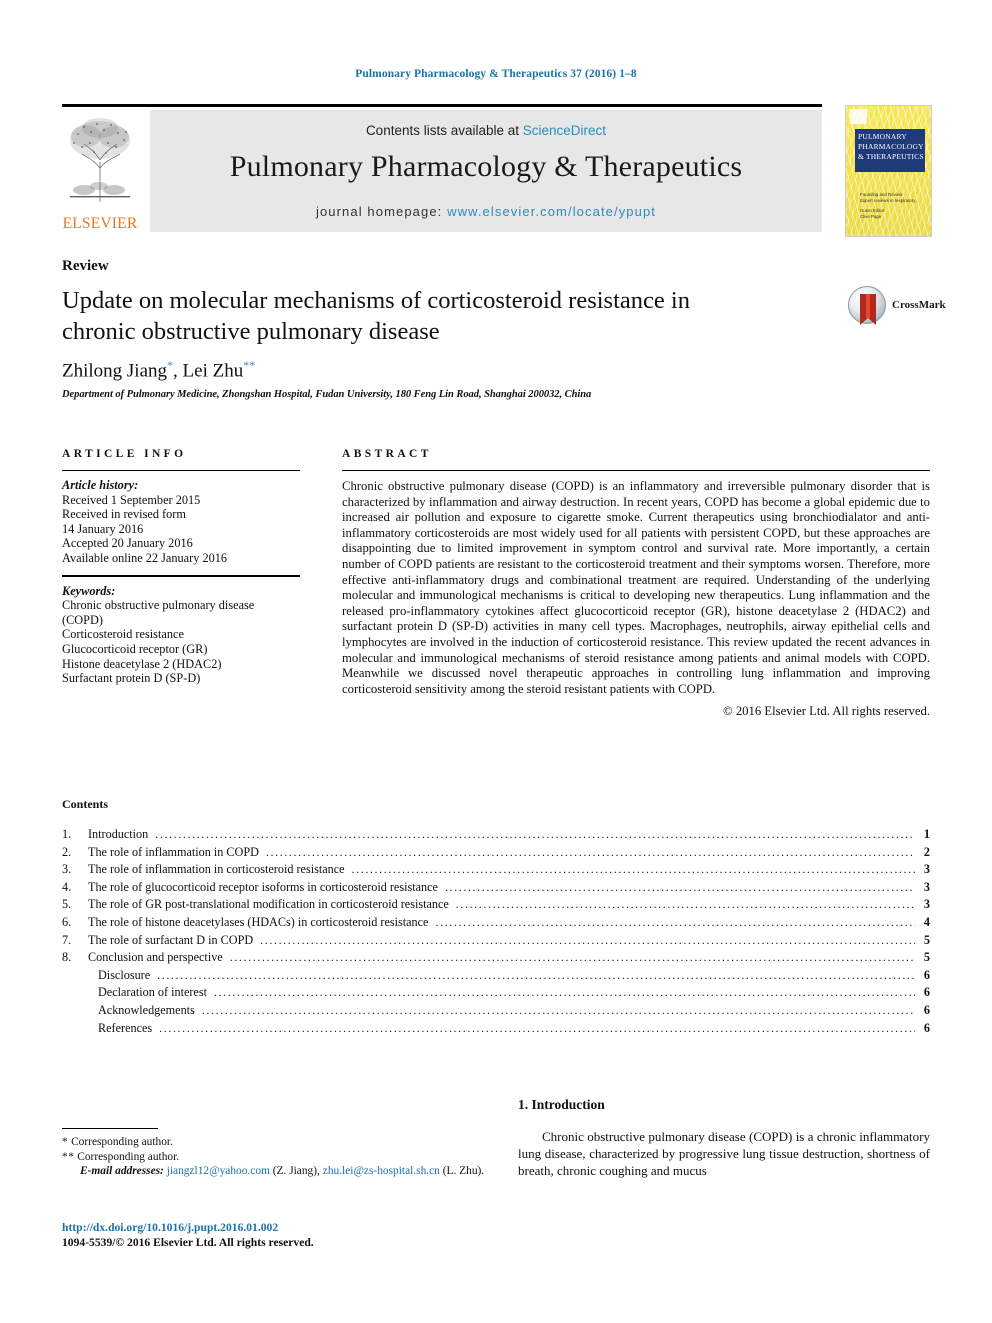 Image resolution: width=992 pixels, height=1323 pixels. What do you see at coordinates (100, 485) in the screenshot?
I see `article-history-label: Article history:` at bounding box center [100, 485].